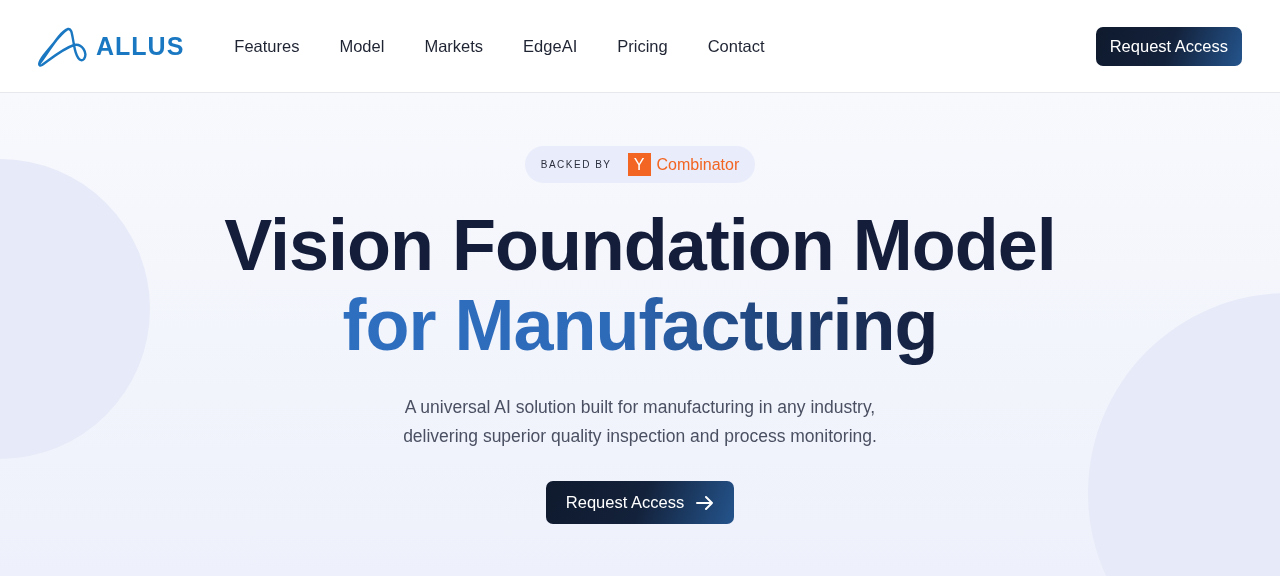  I want to click on nav-link: Model, so click(362, 46).